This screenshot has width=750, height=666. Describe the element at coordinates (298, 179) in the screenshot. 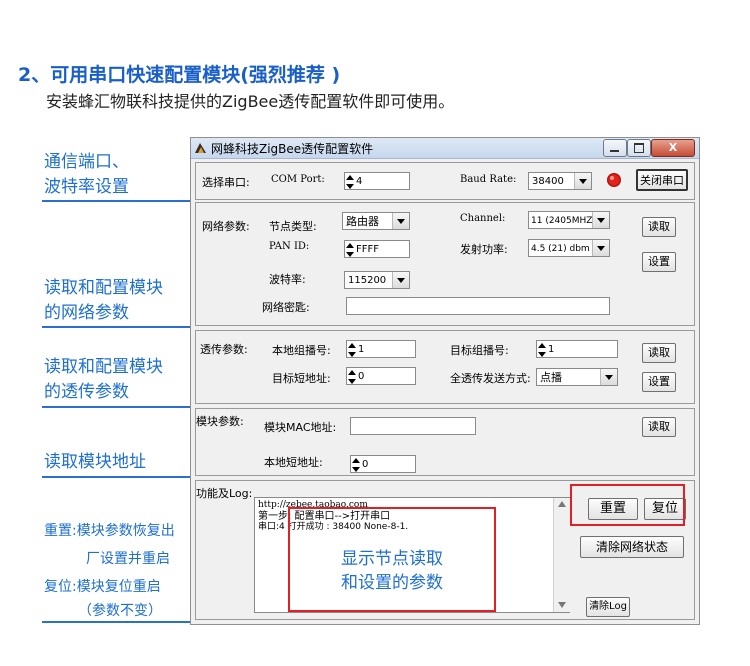

I see `com-port-label: COM Port:` at that location.